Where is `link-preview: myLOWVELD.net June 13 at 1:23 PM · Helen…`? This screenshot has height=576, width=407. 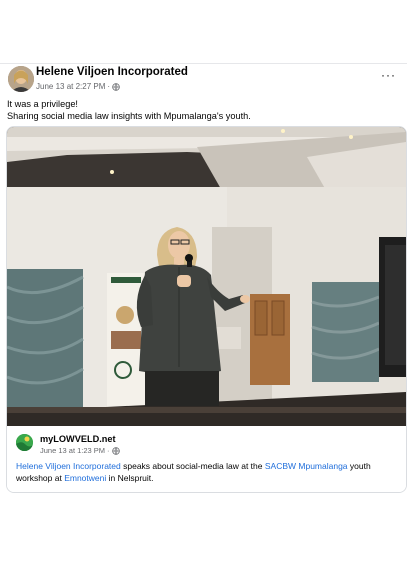
link-preview: myLOWVELD.net June 13 at 1:23 PM · Helen… is located at coordinates (206, 459).